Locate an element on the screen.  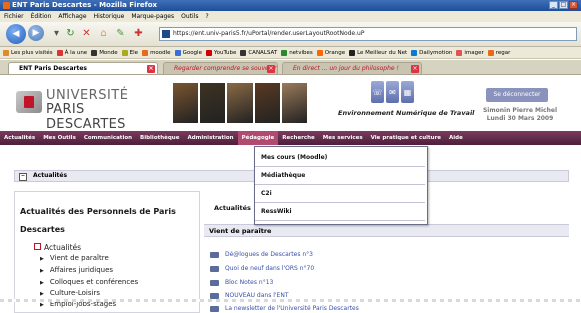
bookmark-item: YouTube is located at coordinates (221, 52).